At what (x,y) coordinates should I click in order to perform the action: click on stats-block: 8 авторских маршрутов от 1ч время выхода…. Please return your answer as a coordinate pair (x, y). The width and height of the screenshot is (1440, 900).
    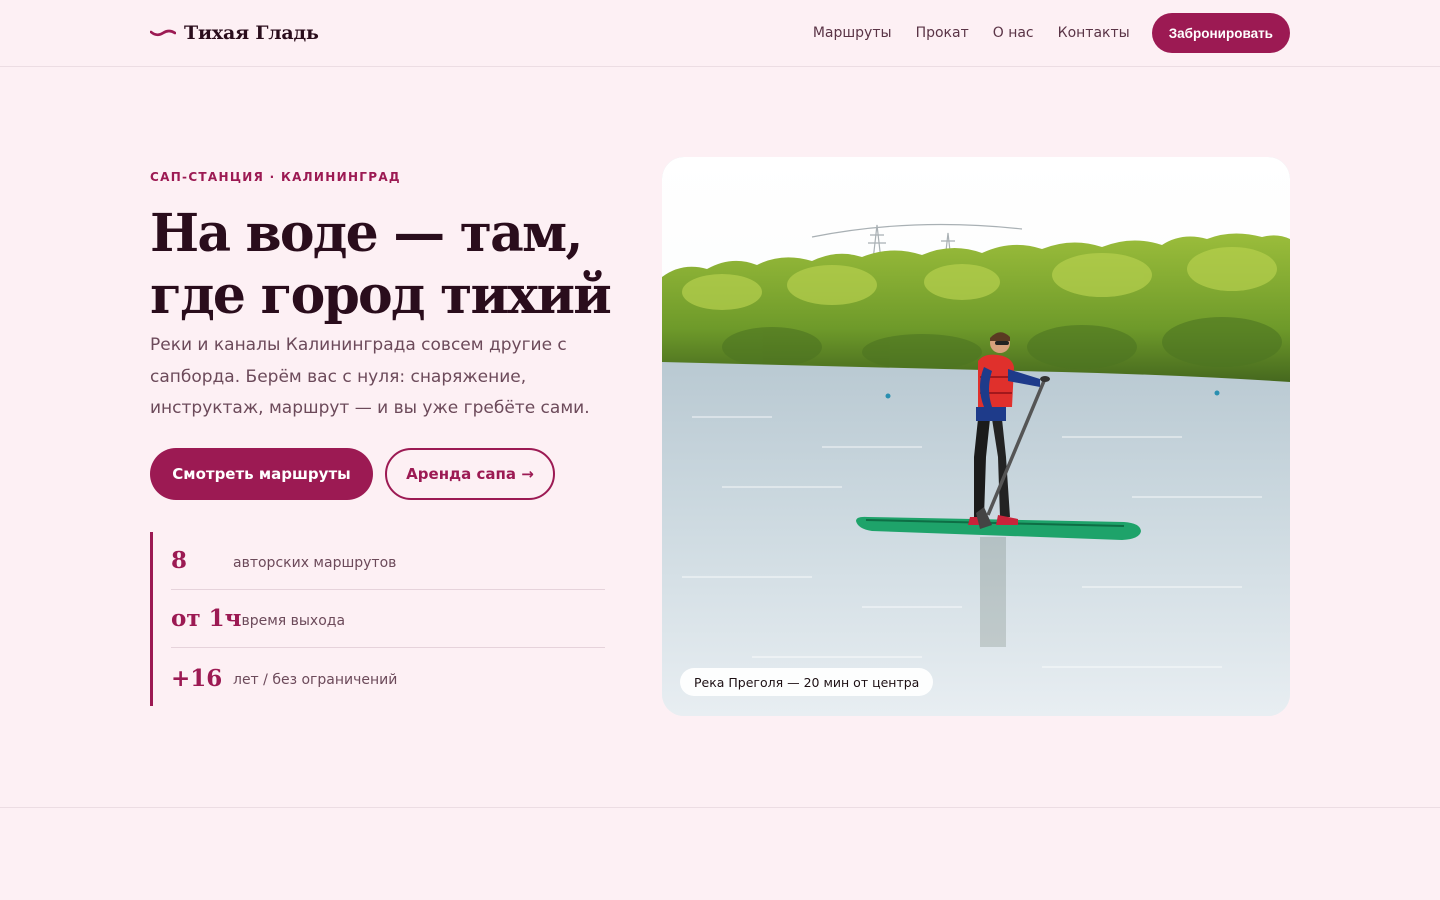
    Looking at the image, I should click on (377, 619).